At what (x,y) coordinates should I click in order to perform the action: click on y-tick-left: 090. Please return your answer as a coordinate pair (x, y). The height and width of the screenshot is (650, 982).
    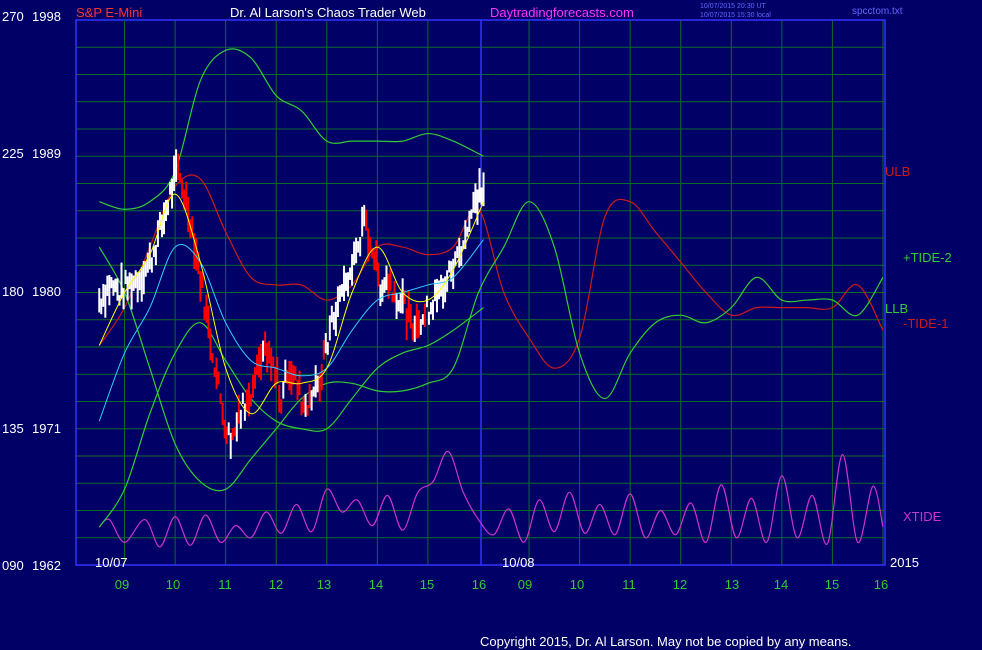
    Looking at the image, I should click on (13, 565).